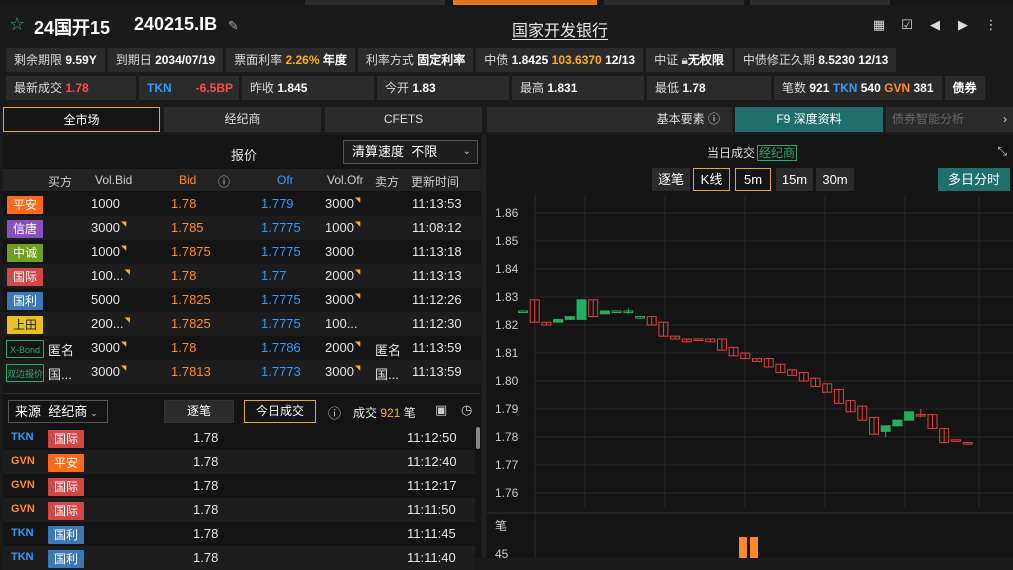  I want to click on col-bid: Bid, so click(187, 180).